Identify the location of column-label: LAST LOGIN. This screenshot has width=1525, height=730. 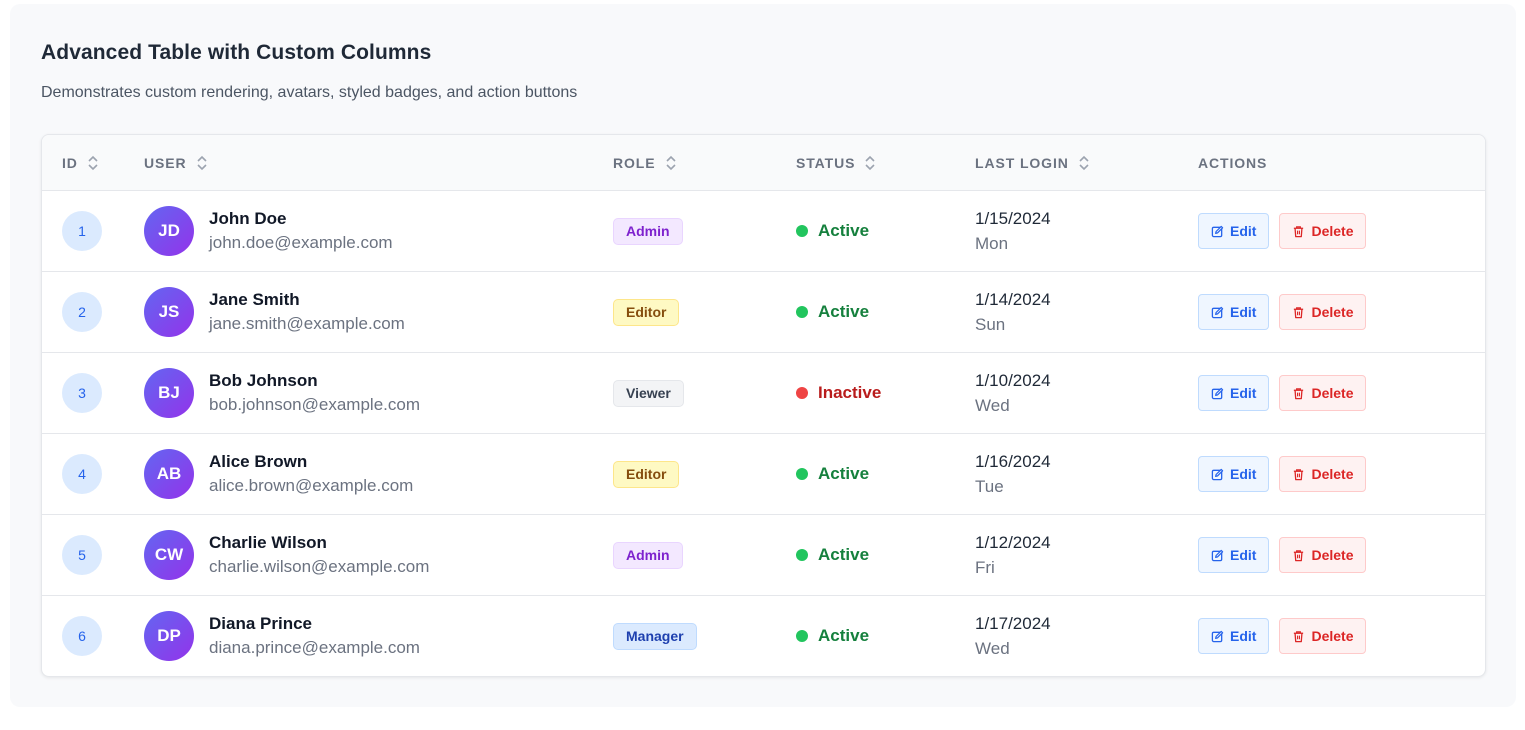
(1022, 163).